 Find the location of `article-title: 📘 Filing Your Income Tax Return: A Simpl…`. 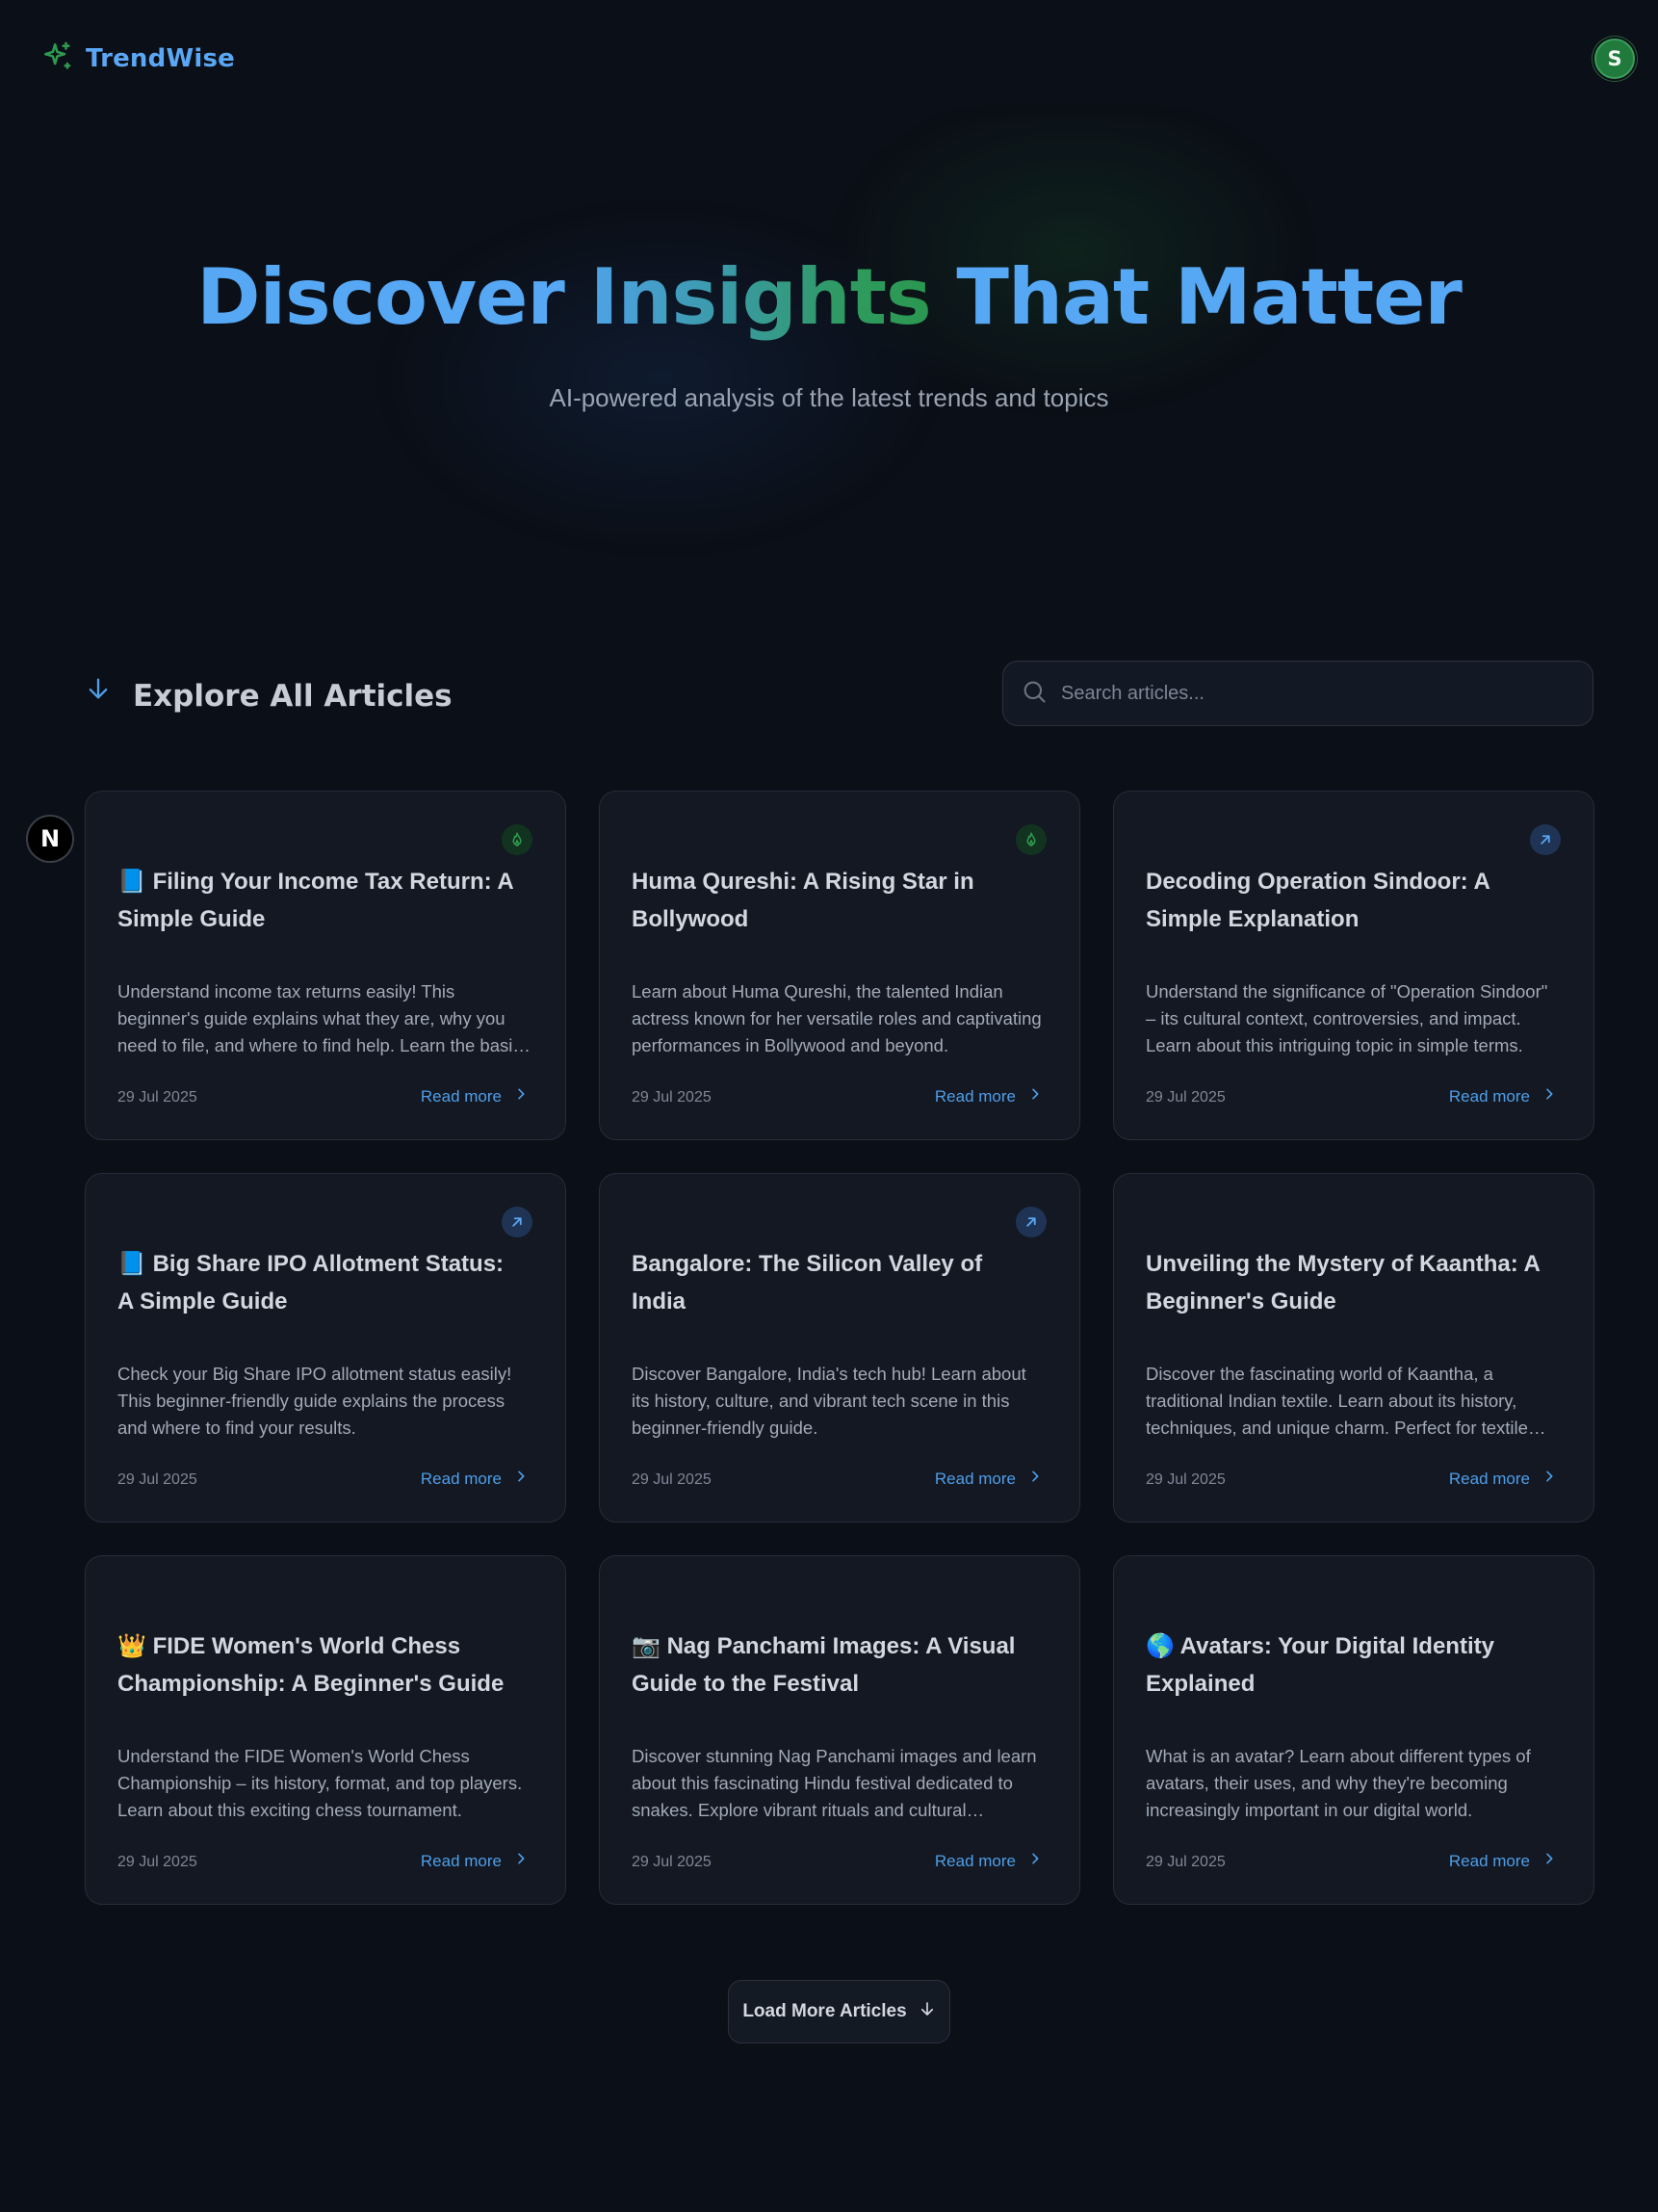

article-title: 📘 Filing Your Income Tax Return: A Simpl… is located at coordinates (319, 900).